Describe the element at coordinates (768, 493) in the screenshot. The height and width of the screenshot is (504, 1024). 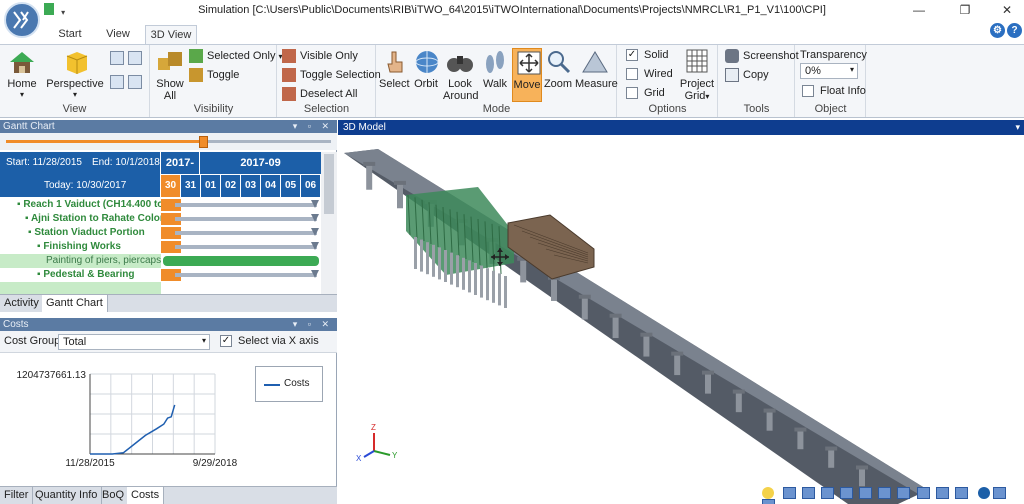
I see `light-icon` at that location.